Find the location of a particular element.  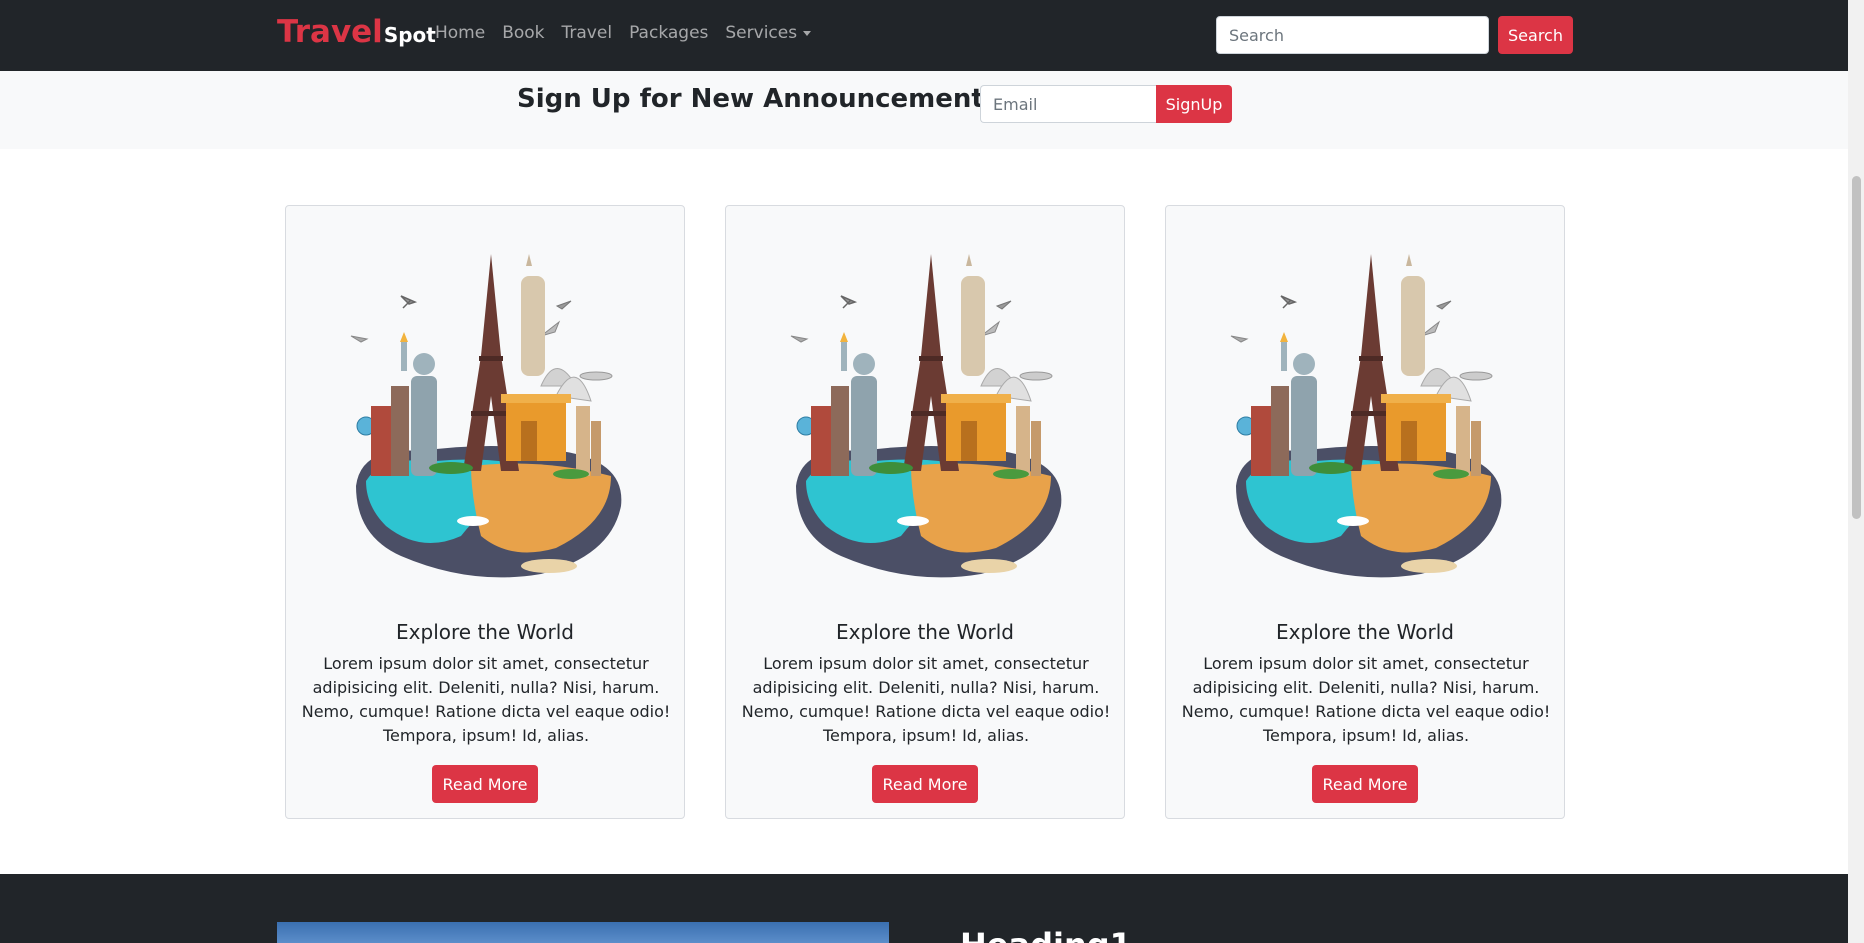

search-button: Search is located at coordinates (1535, 35).